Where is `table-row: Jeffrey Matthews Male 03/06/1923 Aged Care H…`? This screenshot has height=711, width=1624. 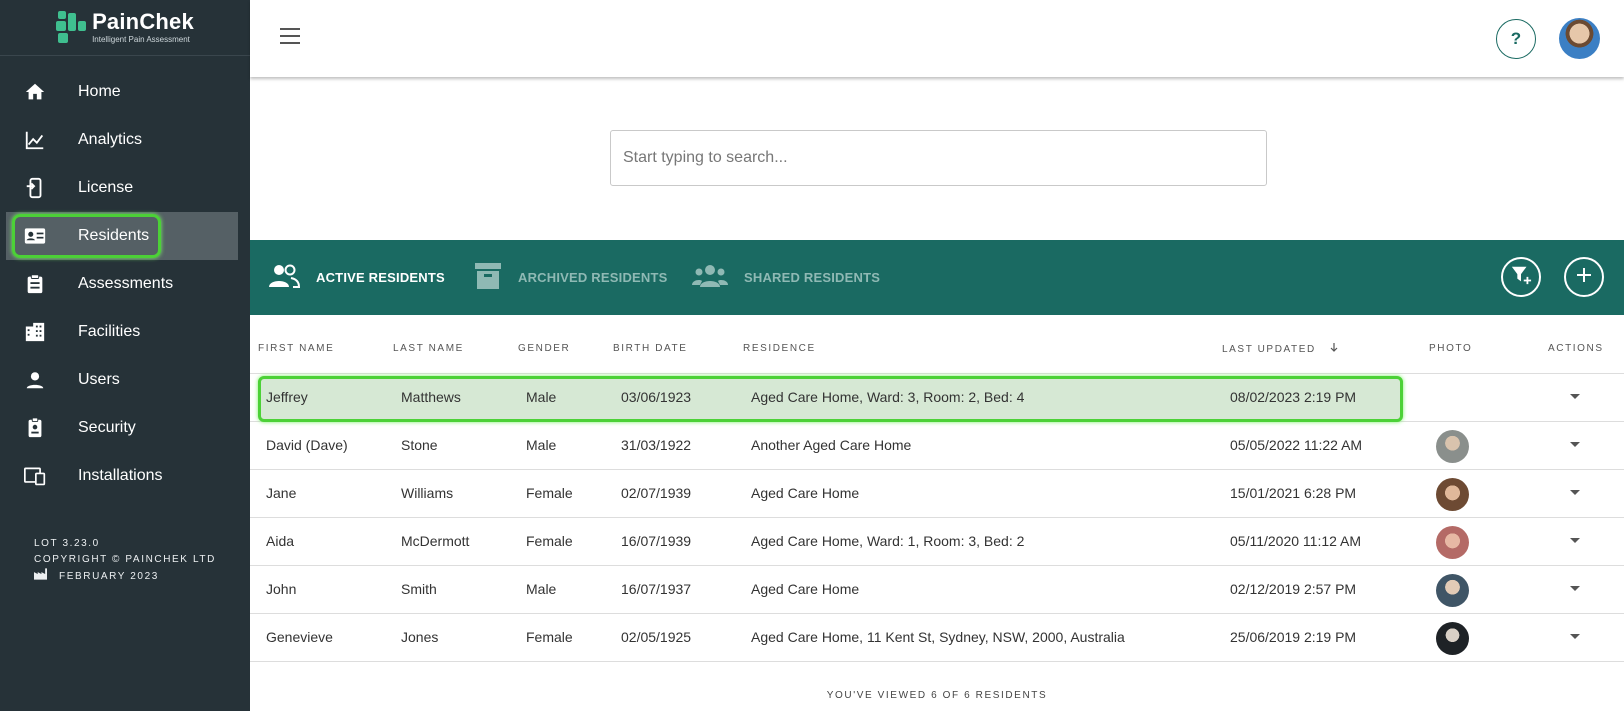
table-row: Jeffrey Matthews Male 03/06/1923 Aged Care H… is located at coordinates (937, 398).